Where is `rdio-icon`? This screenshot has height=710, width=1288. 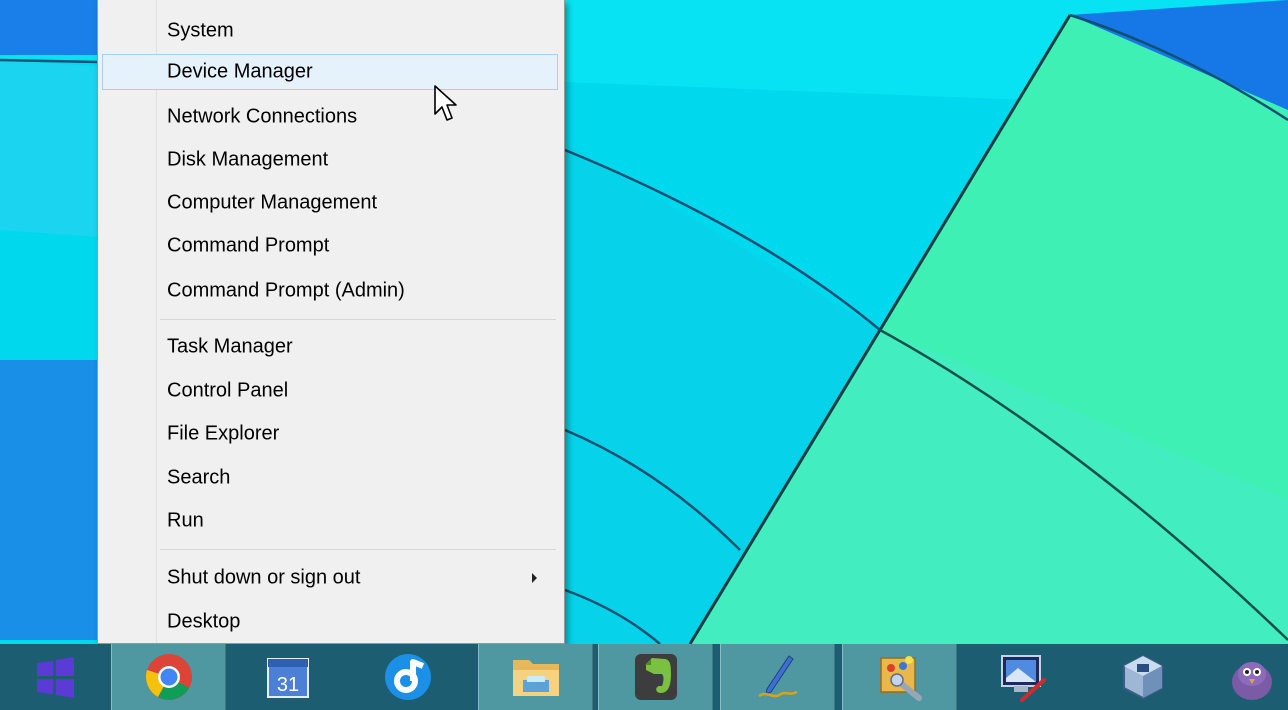
rdio-icon is located at coordinates (407, 677).